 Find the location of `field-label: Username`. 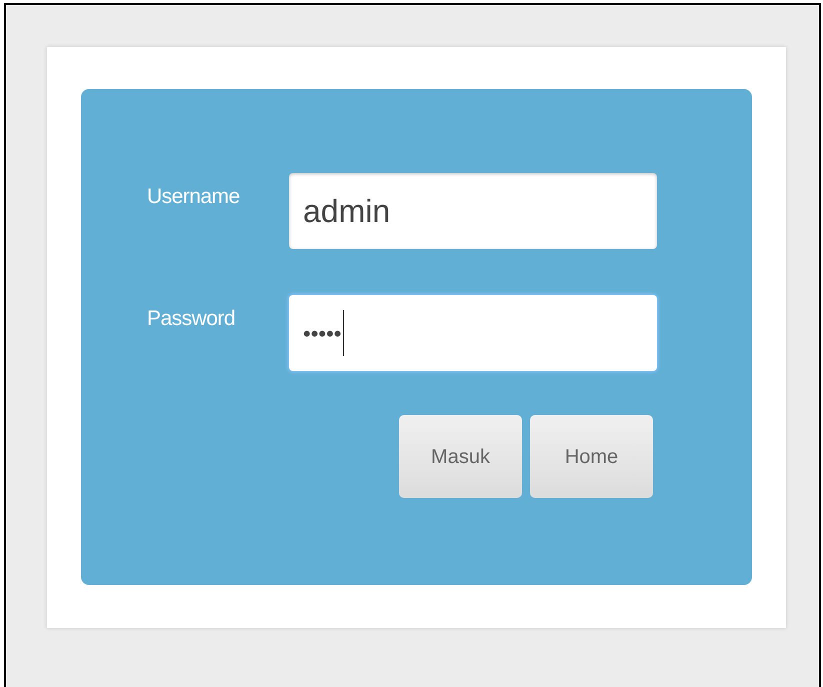

field-label: Username is located at coordinates (194, 197).